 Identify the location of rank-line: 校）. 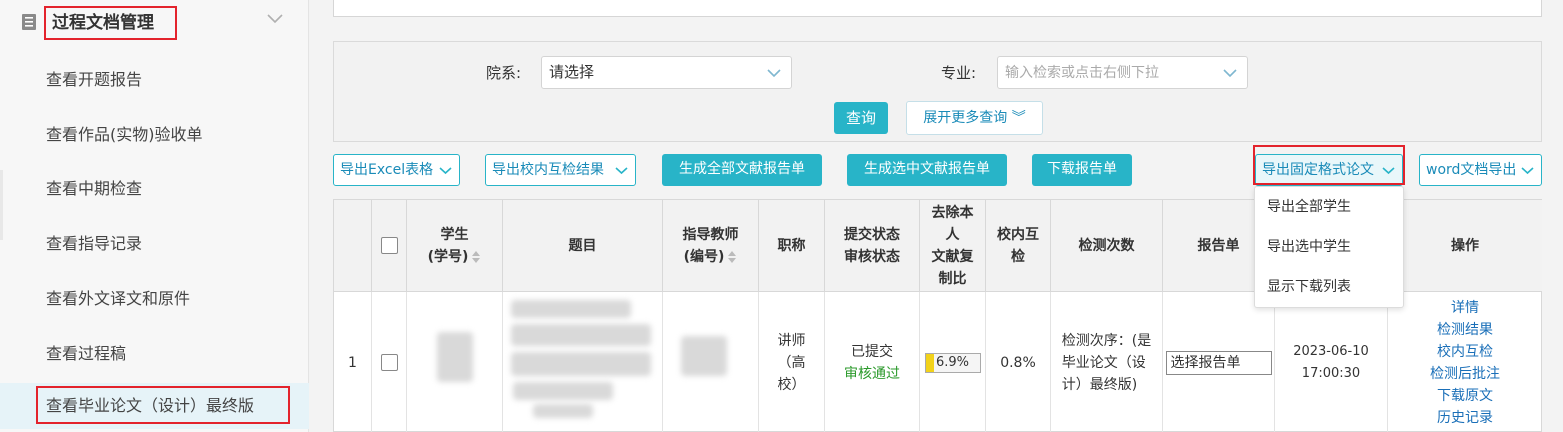
(791, 384).